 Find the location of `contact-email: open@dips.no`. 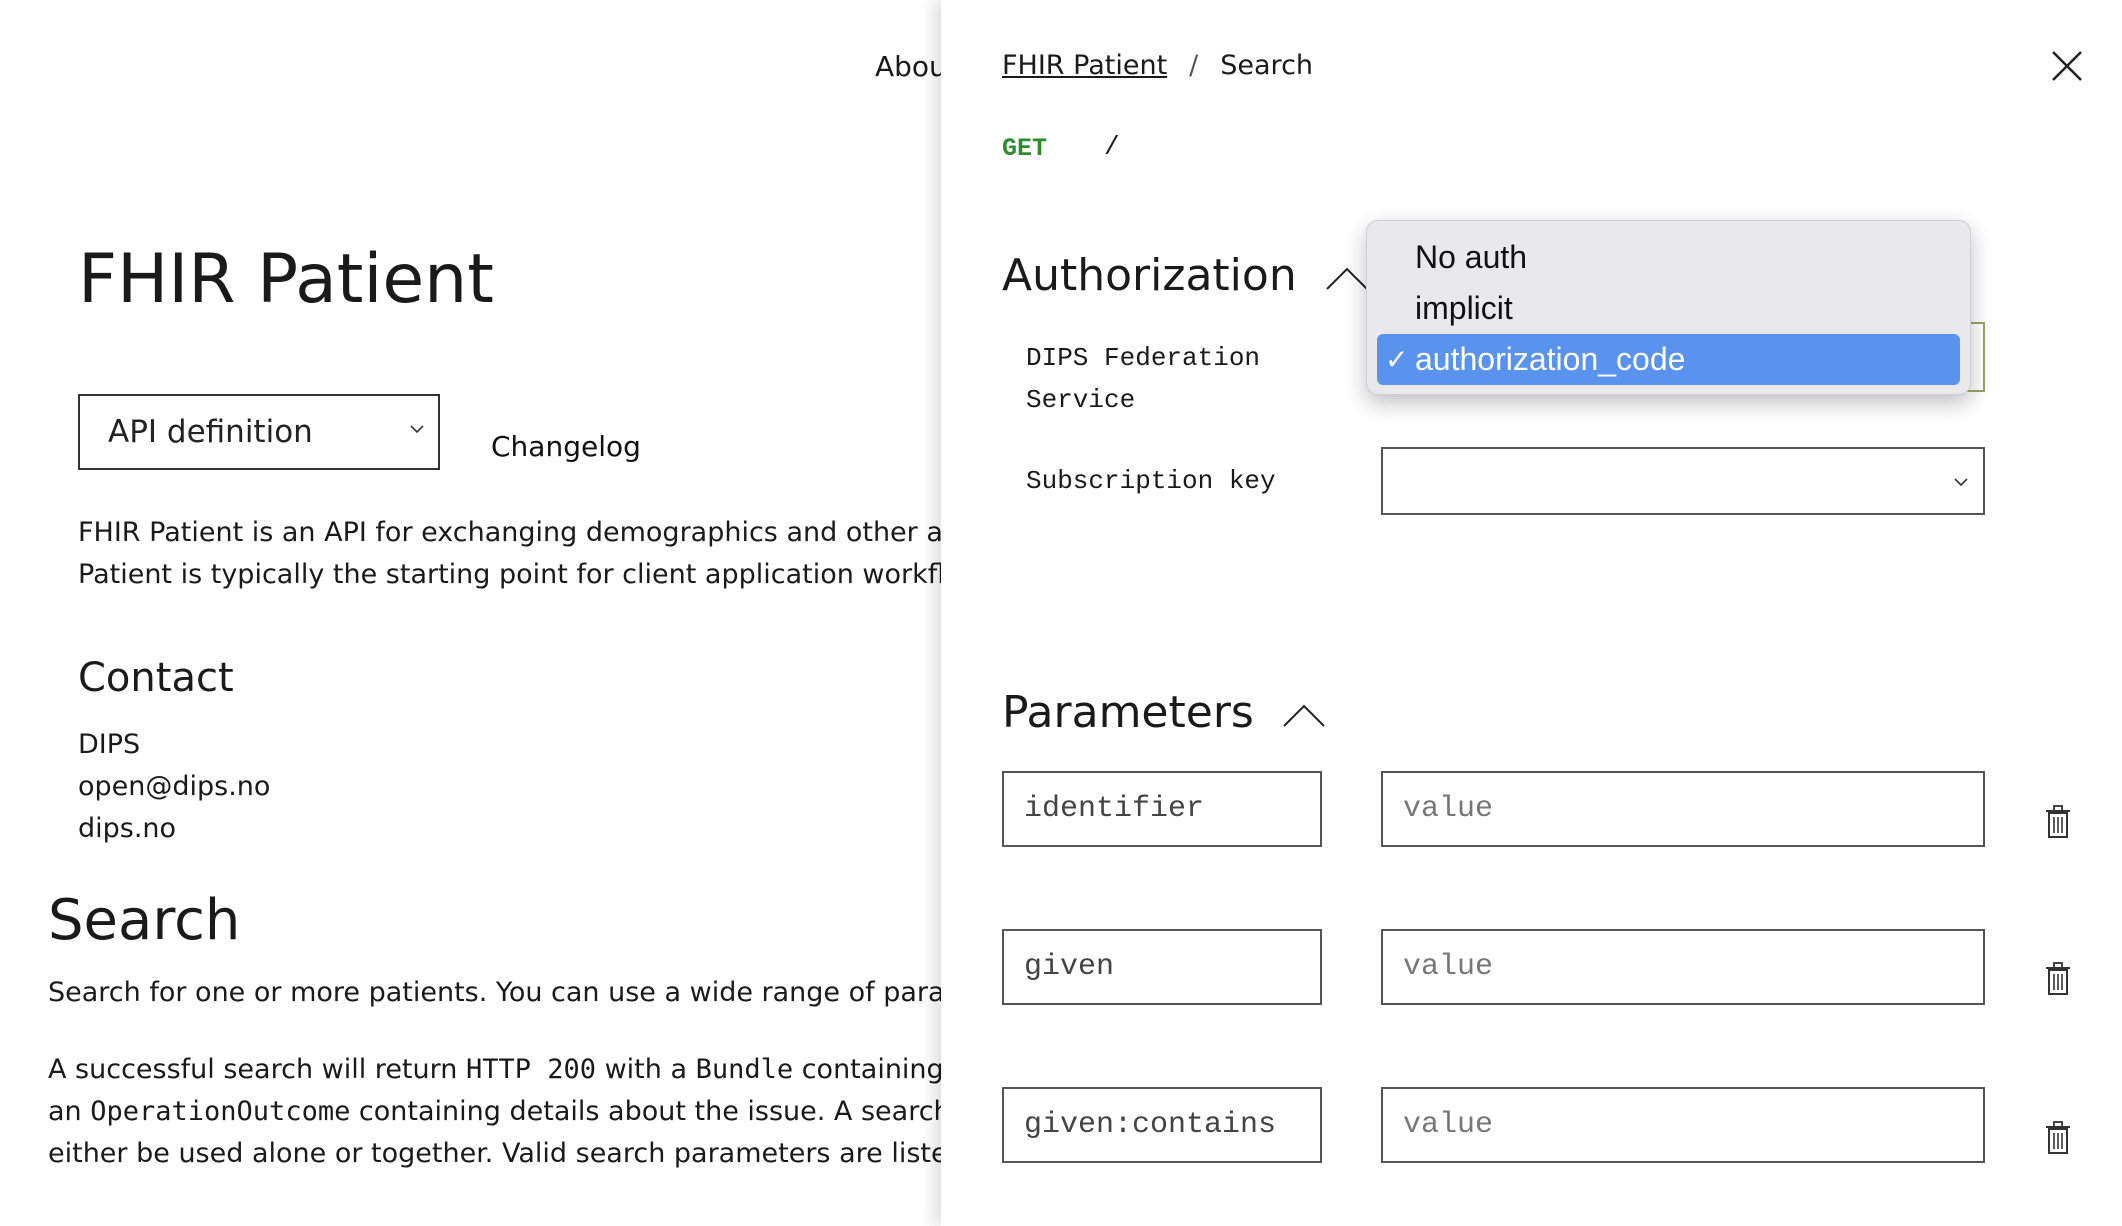

contact-email: open@dips.no is located at coordinates (174, 787).